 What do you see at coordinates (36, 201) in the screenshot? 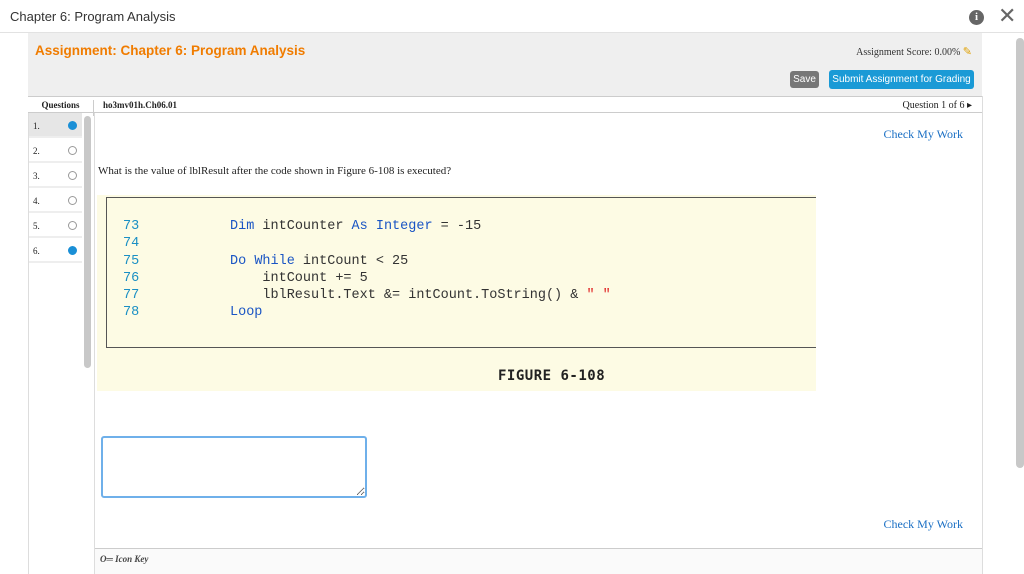
I see `question-number: 4.` at bounding box center [36, 201].